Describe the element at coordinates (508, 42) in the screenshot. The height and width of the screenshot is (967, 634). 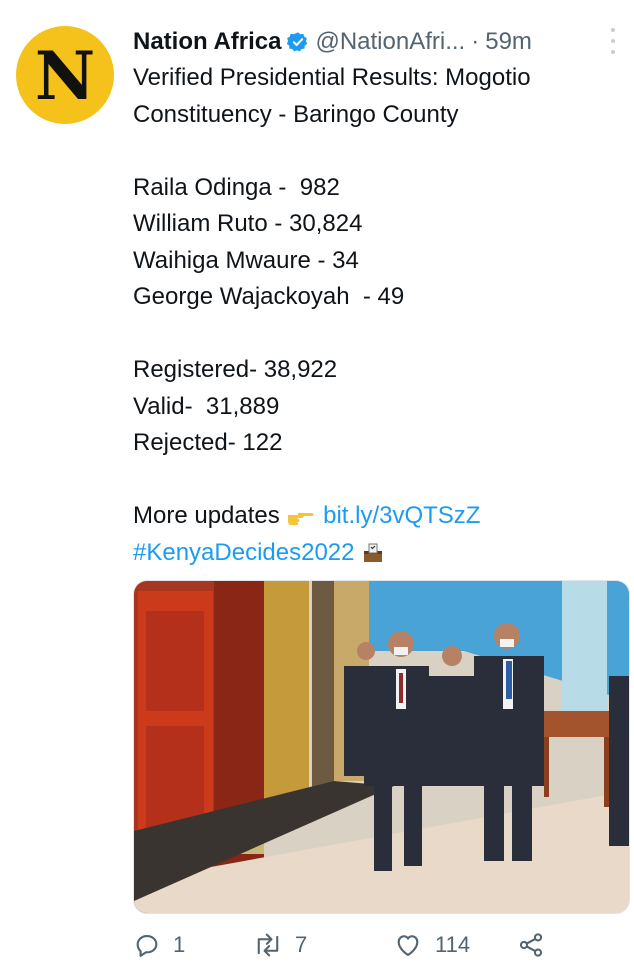
I see `timestamp: 59m` at that location.